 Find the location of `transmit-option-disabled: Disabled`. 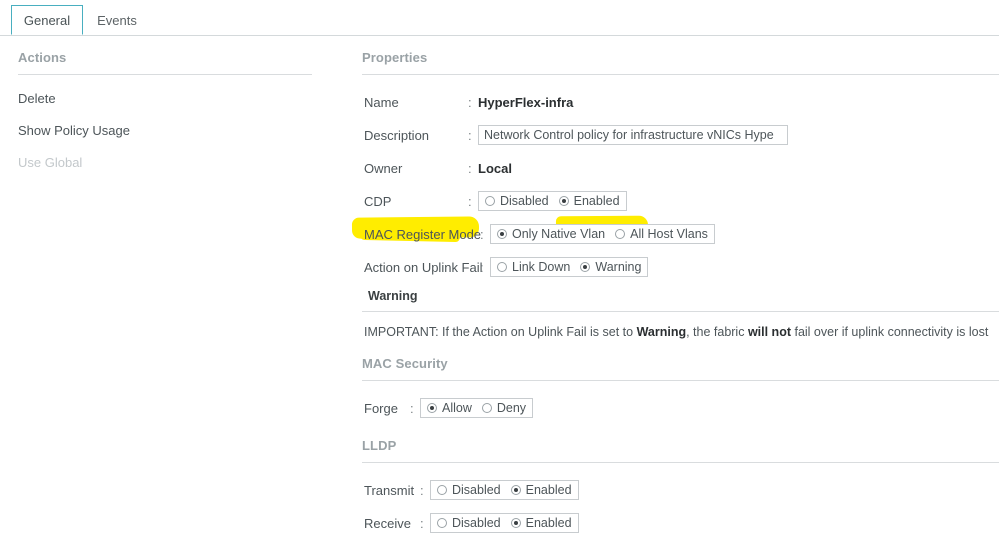

transmit-option-disabled: Disabled is located at coordinates (469, 490).